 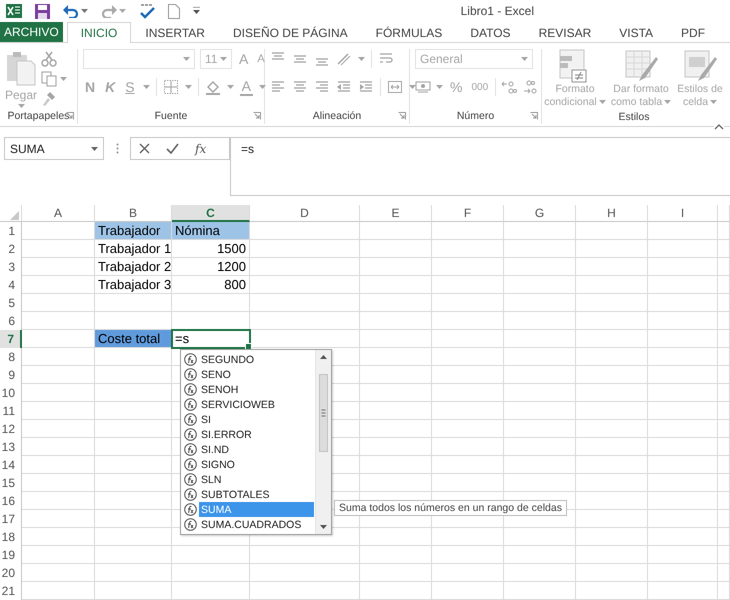 I want to click on row-header: 17, so click(x=11, y=519).